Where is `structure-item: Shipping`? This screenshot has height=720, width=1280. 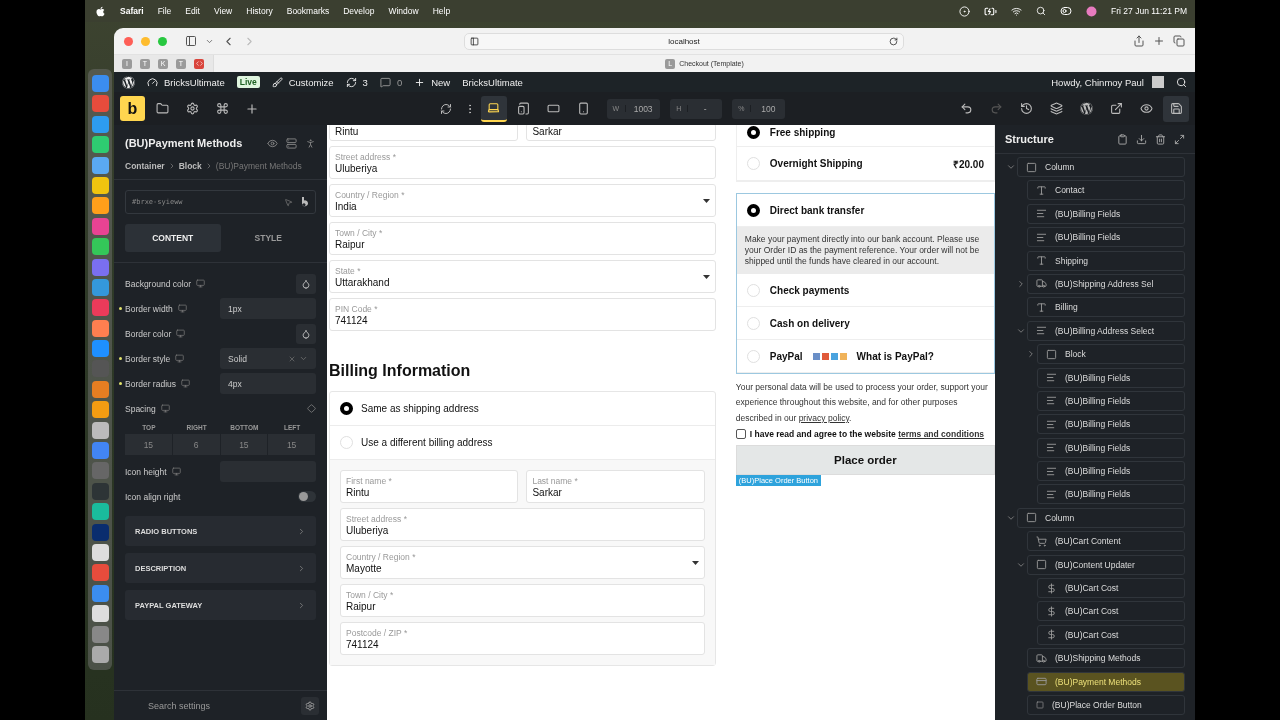 structure-item: Shipping is located at coordinates (1106, 260).